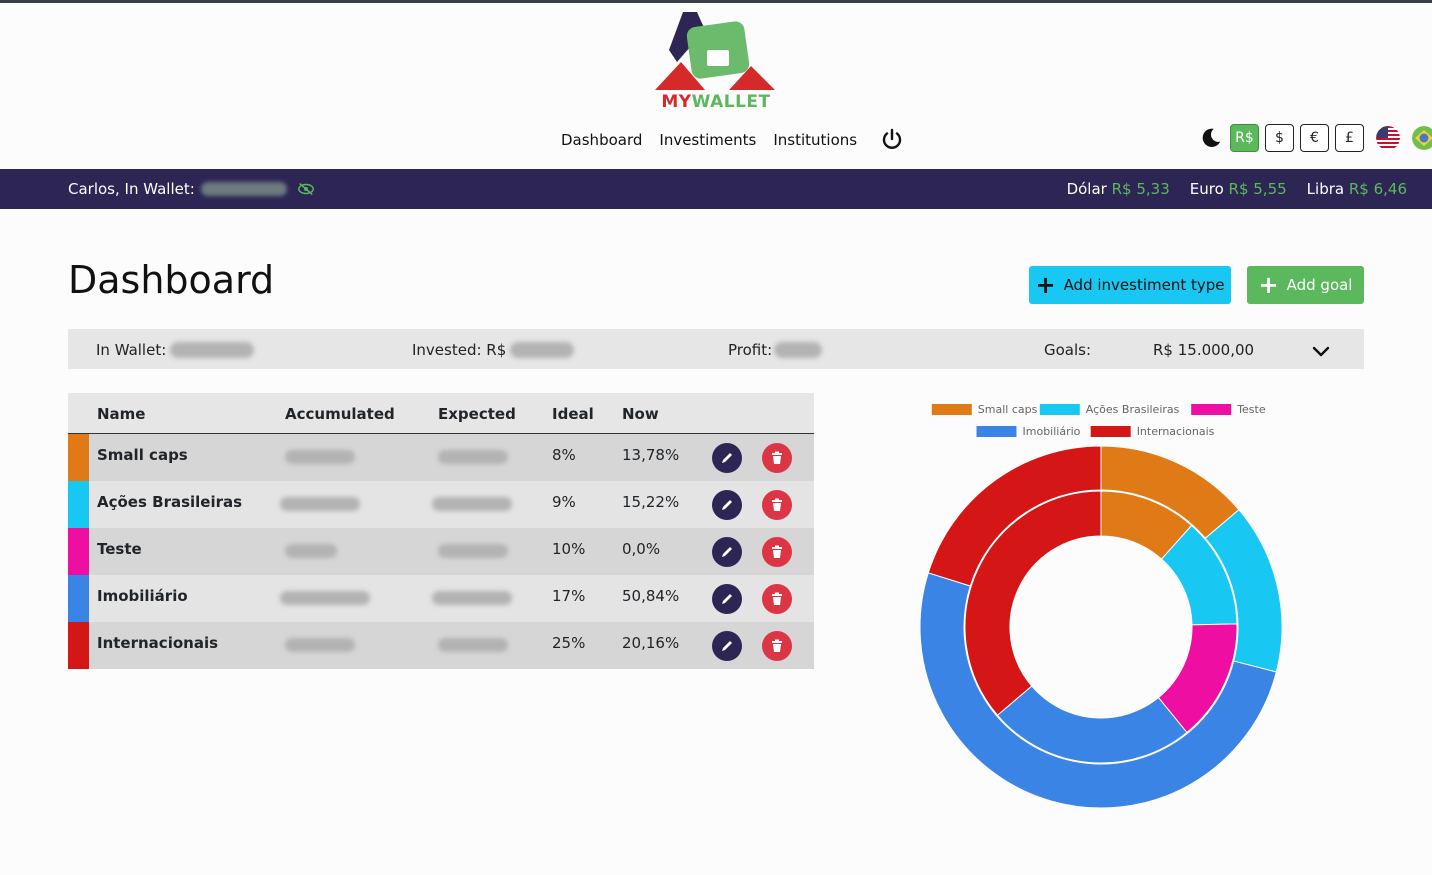  Describe the element at coordinates (1068, 350) in the screenshot. I see `summary-goals-label: Goals:` at that location.